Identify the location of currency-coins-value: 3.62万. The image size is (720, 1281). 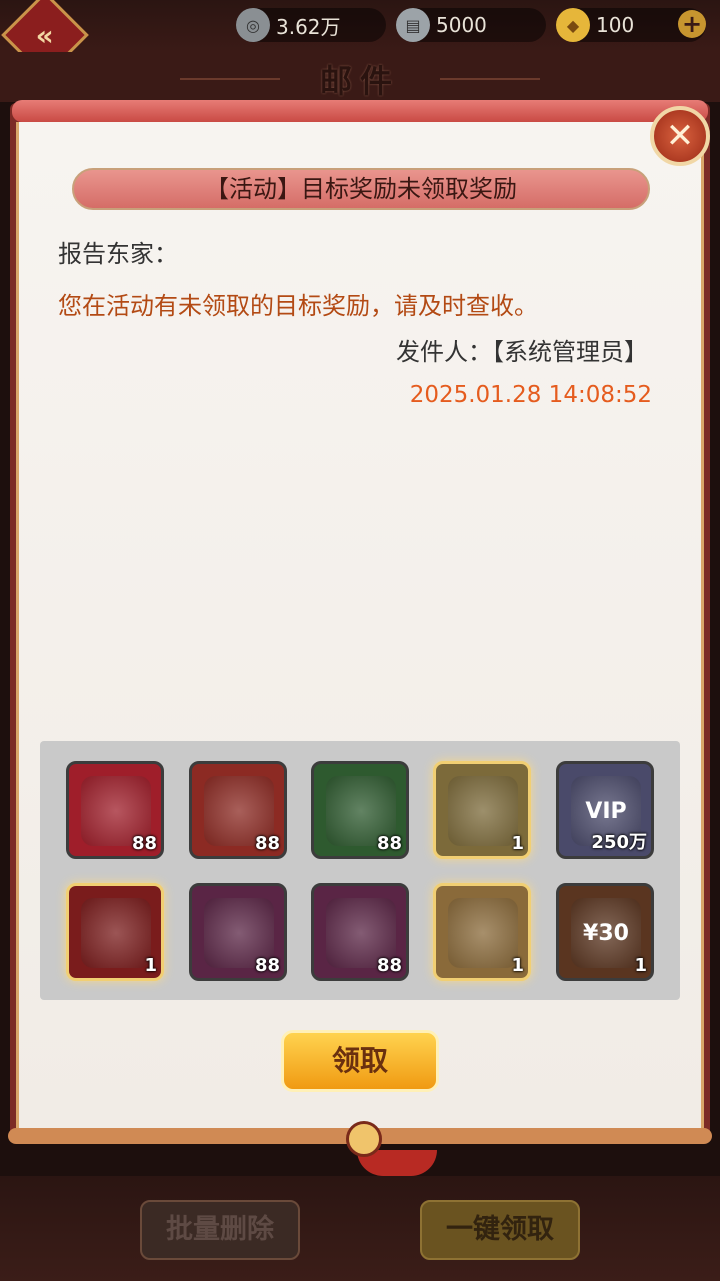
(308, 26).